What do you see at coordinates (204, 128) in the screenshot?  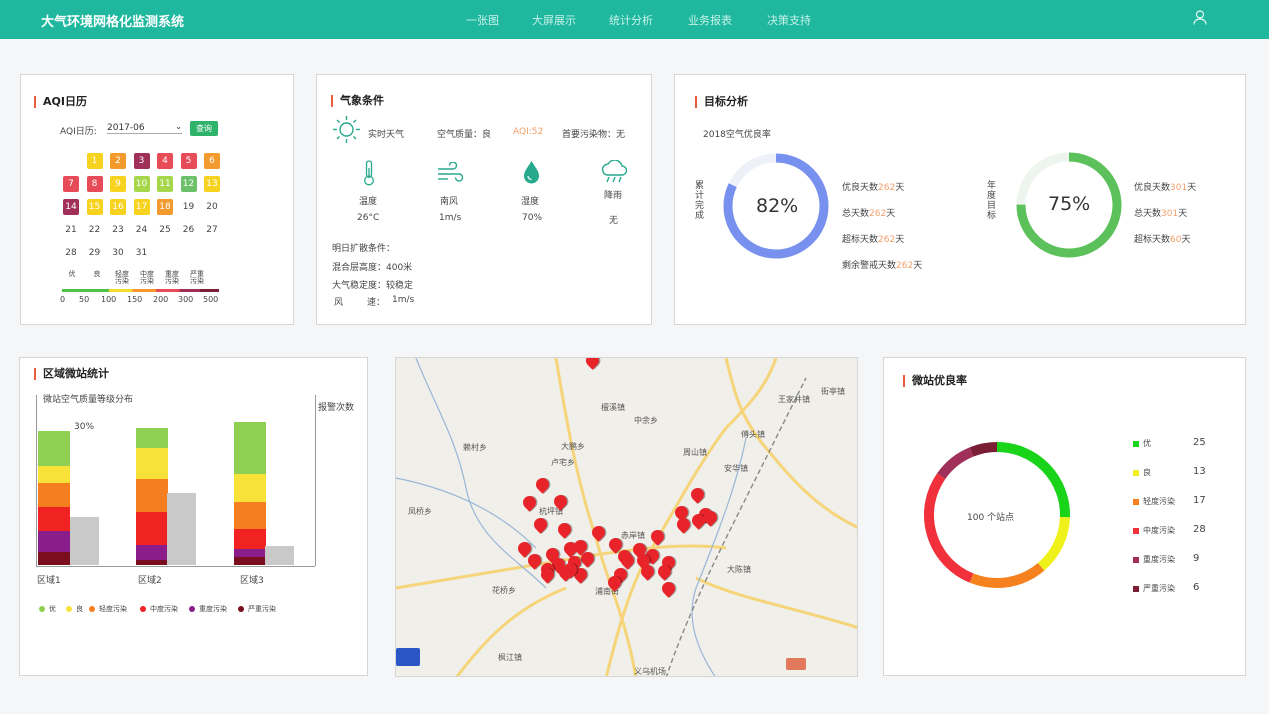 I see `query-button: 查询` at bounding box center [204, 128].